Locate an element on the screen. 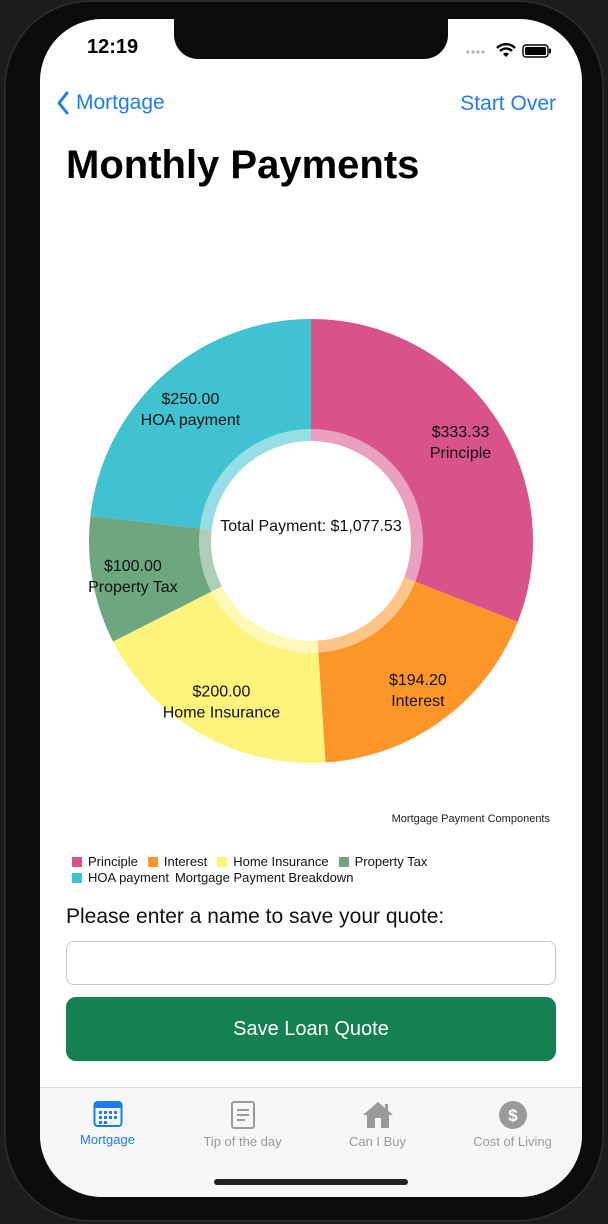  slice-value-label: $100.00 is located at coordinates (133, 566).